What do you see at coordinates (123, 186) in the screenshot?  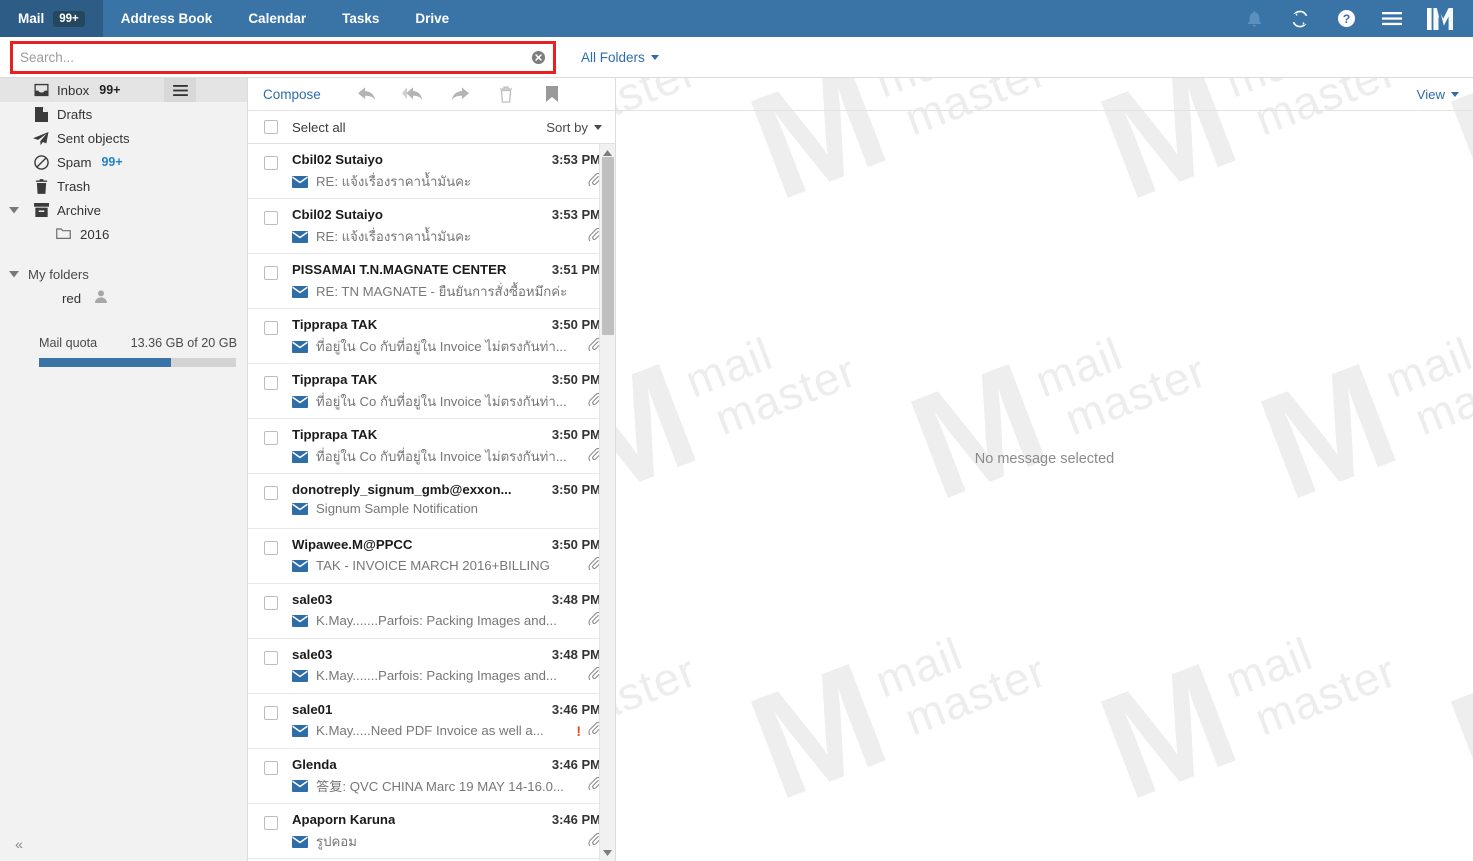 I see `sidebar-item-trash: Trash` at bounding box center [123, 186].